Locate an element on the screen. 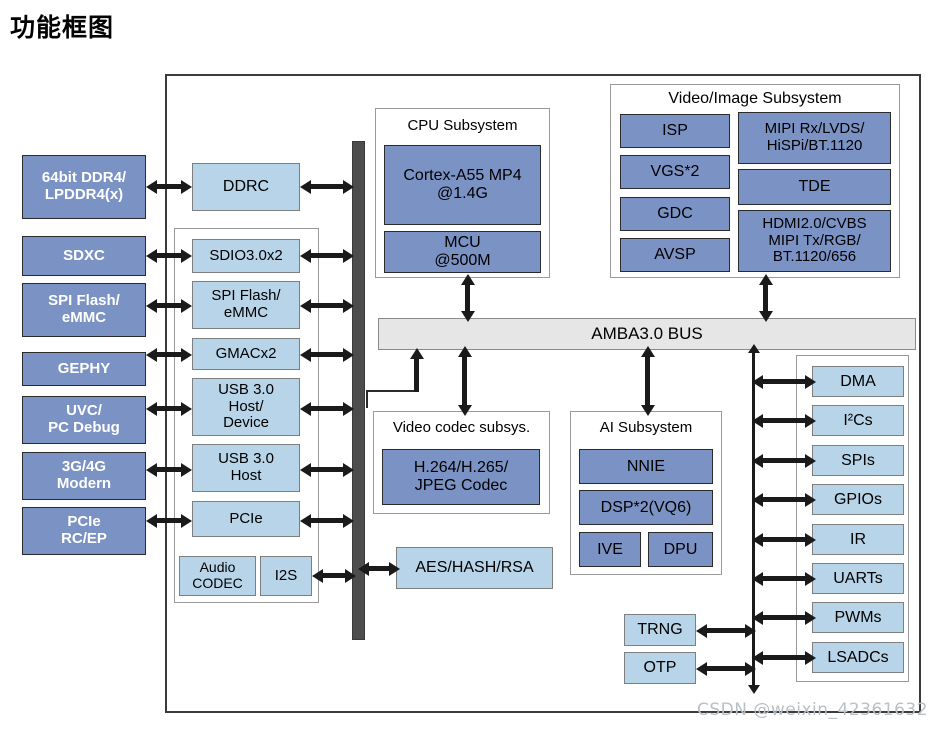 The image size is (938, 732). arrow-amba-left-up is located at coordinates (416, 370).